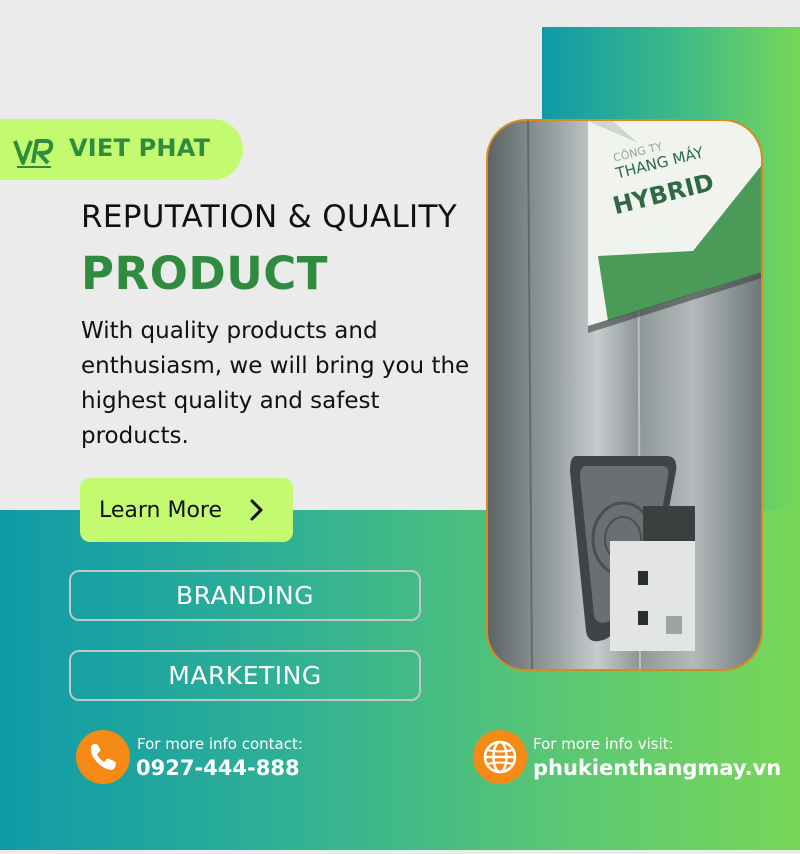 Image resolution: width=800 pixels, height=854 pixels. I want to click on contact-caption: For more info contact:, so click(220, 744).